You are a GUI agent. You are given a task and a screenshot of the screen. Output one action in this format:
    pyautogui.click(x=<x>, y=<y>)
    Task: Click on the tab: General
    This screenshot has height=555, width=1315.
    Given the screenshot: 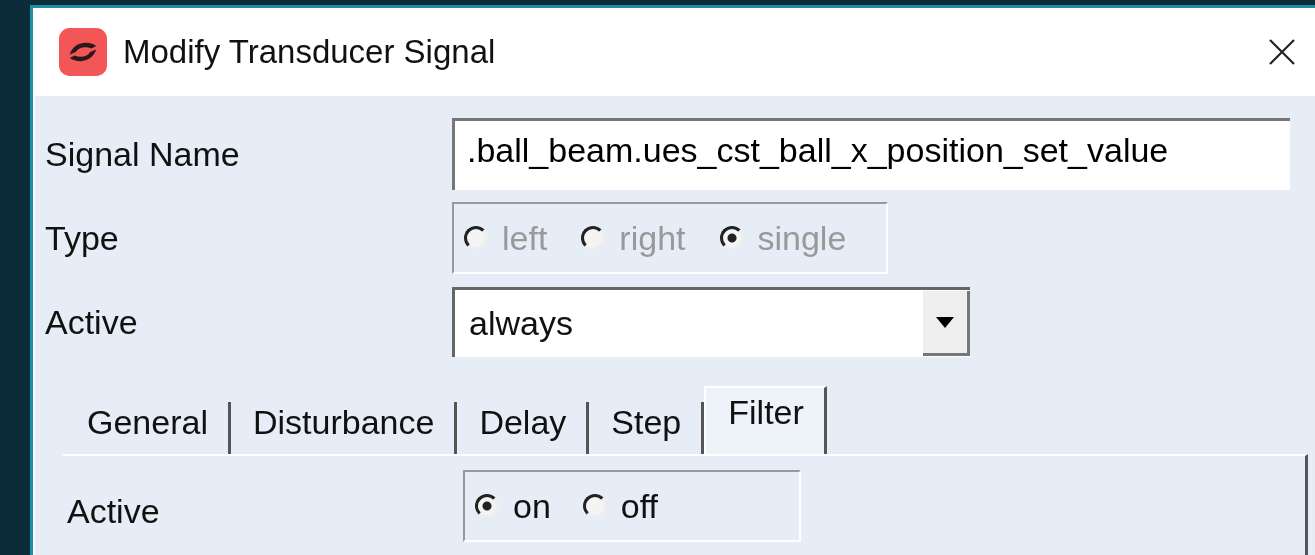 What is the action you would take?
    pyautogui.click(x=148, y=428)
    